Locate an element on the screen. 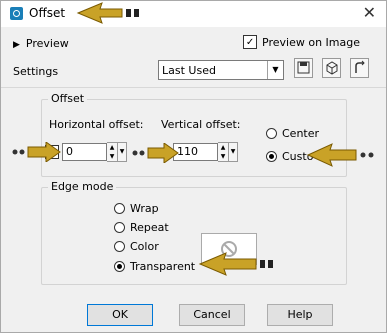 The image size is (387, 333). vertical-offset-stepper: 110 ▲ ▼ ▼ is located at coordinates (205, 152).